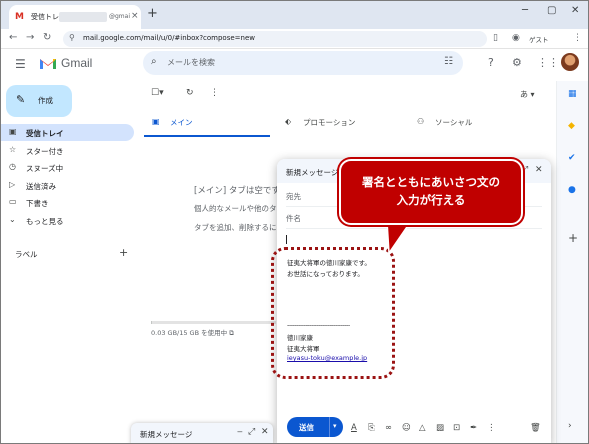  I want to click on fullscreen-icon: ⤢, so click(251, 432).